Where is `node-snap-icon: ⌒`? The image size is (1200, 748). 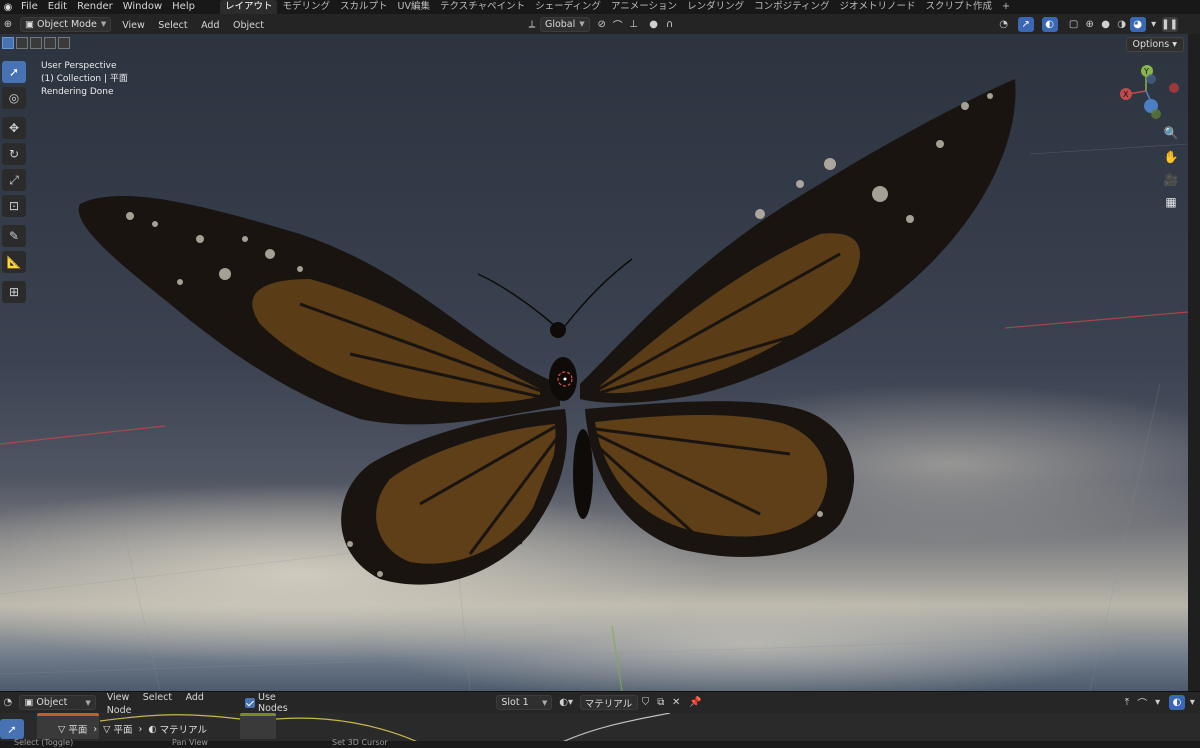
node-snap-icon: ⌒ is located at coordinates (1142, 702).